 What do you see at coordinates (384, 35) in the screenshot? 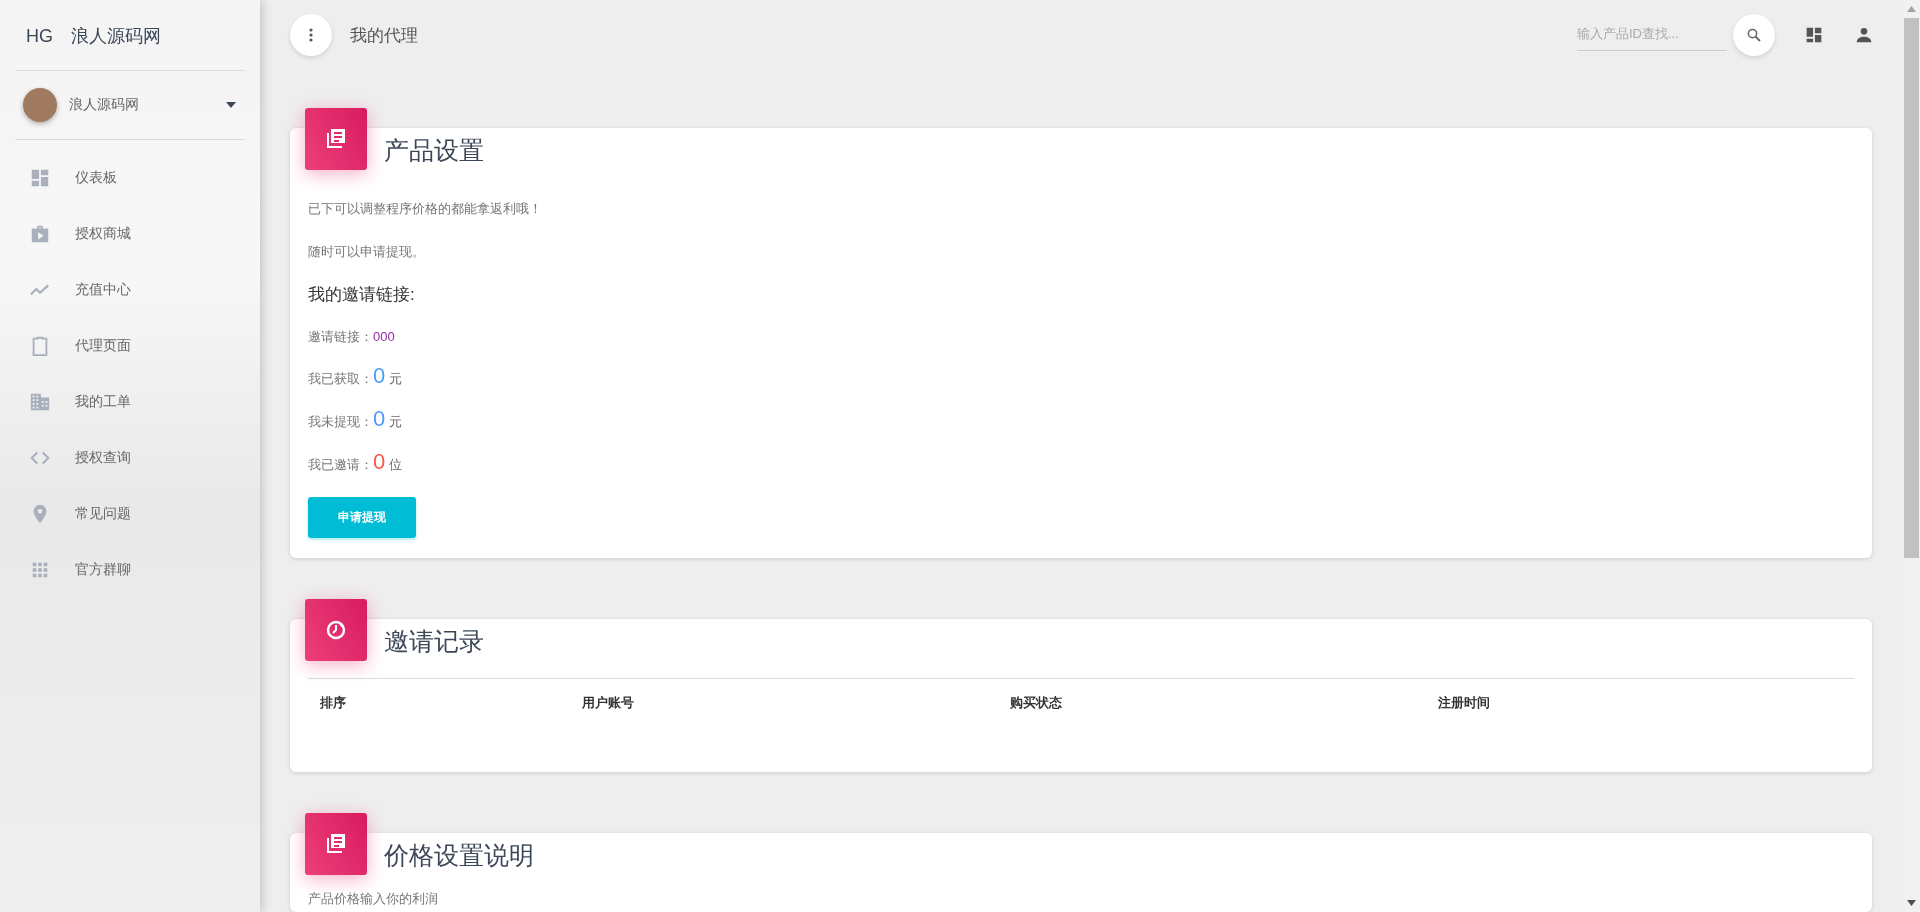
I see `page-title: 我的代理` at bounding box center [384, 35].